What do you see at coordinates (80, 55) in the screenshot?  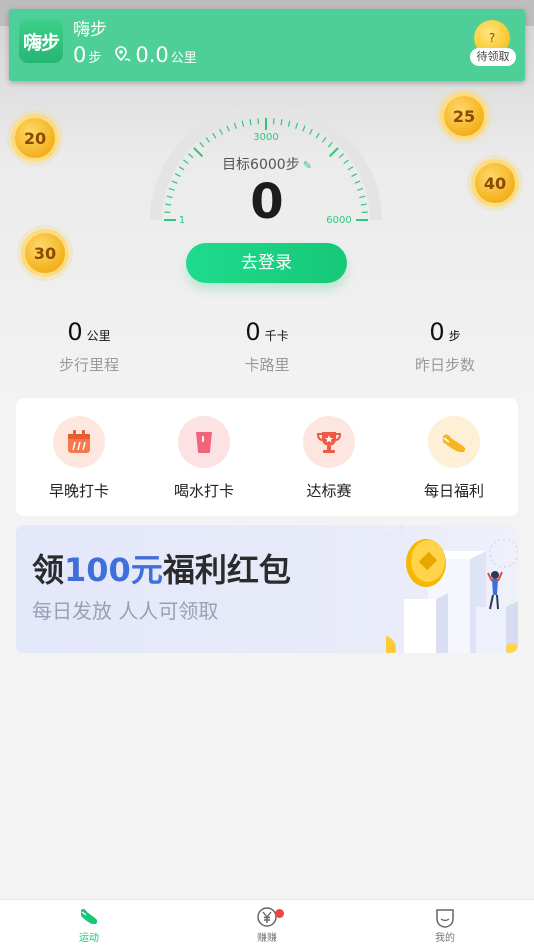 I see `notification-steps: 0` at bounding box center [80, 55].